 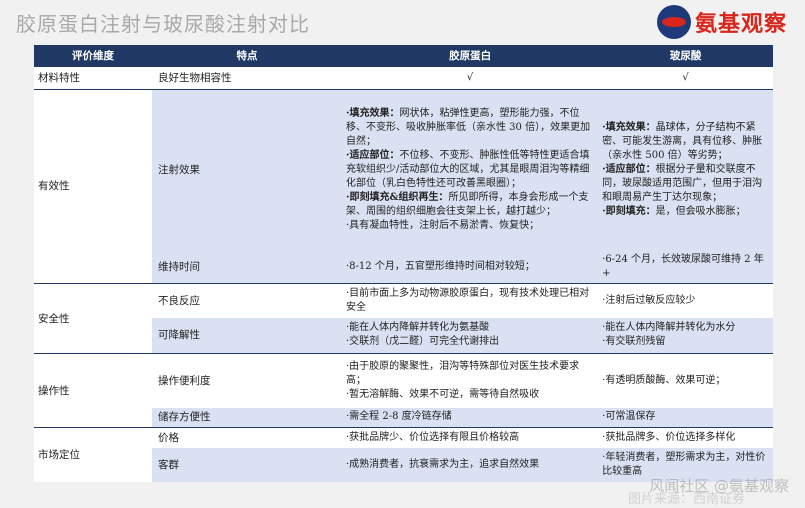 What do you see at coordinates (673, 22) in the screenshot?
I see `logo-mark-icon` at bounding box center [673, 22].